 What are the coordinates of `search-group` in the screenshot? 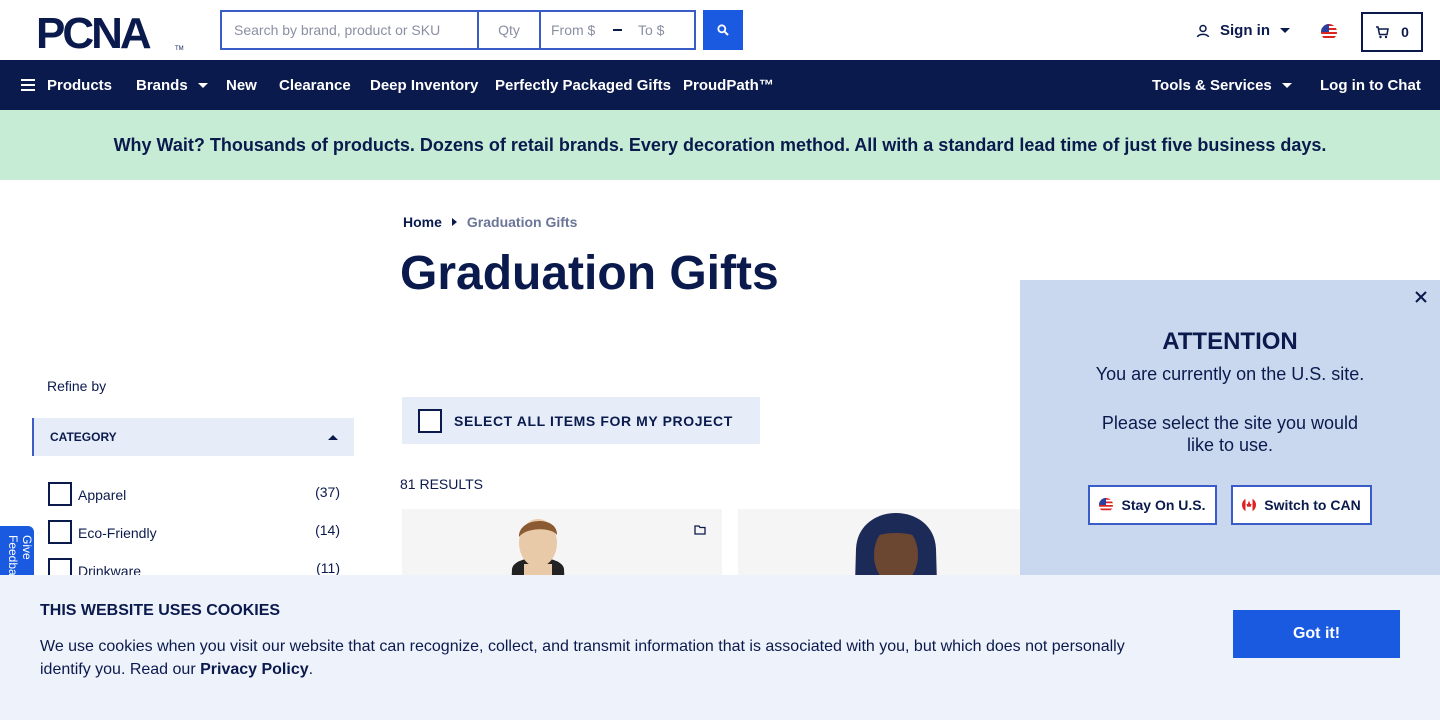 It's located at (458, 30).